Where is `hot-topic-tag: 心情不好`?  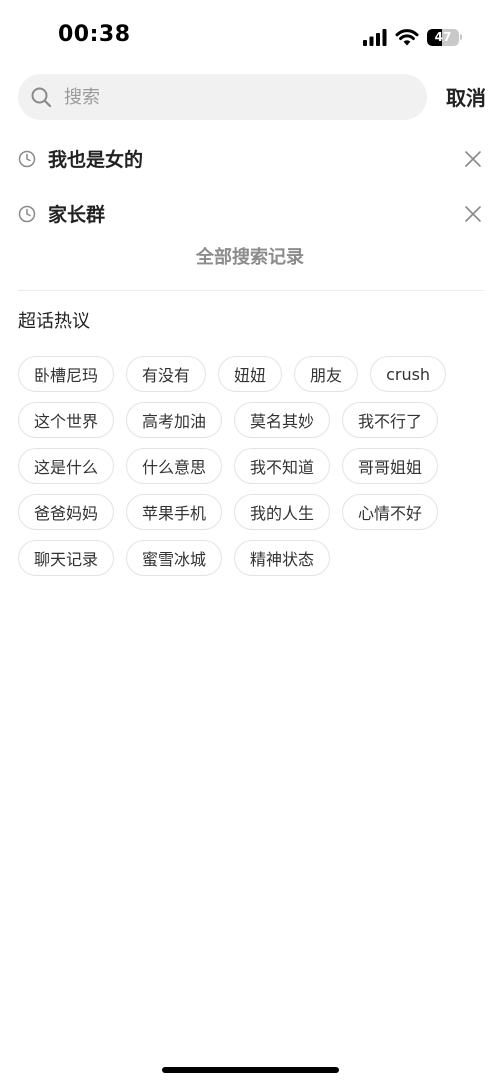
hot-topic-tag: 心情不好 is located at coordinates (390, 512).